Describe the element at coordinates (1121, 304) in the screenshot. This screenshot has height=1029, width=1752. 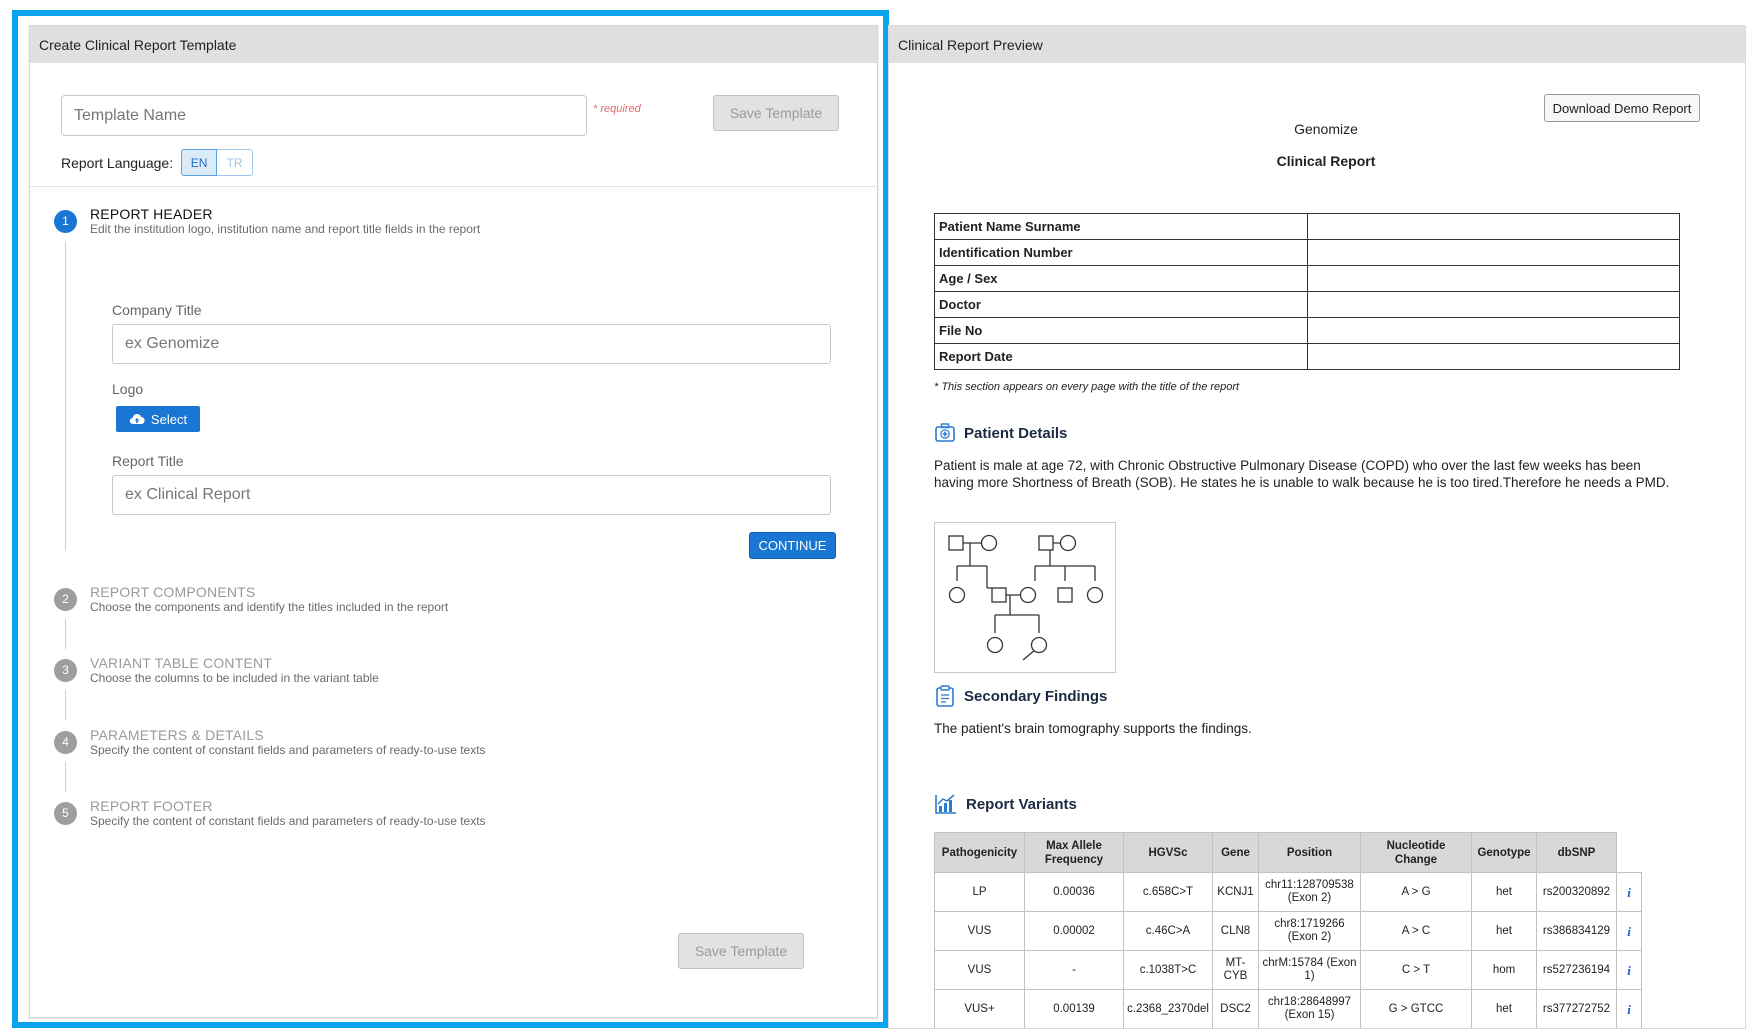
I see `field-label: Doctor` at that location.